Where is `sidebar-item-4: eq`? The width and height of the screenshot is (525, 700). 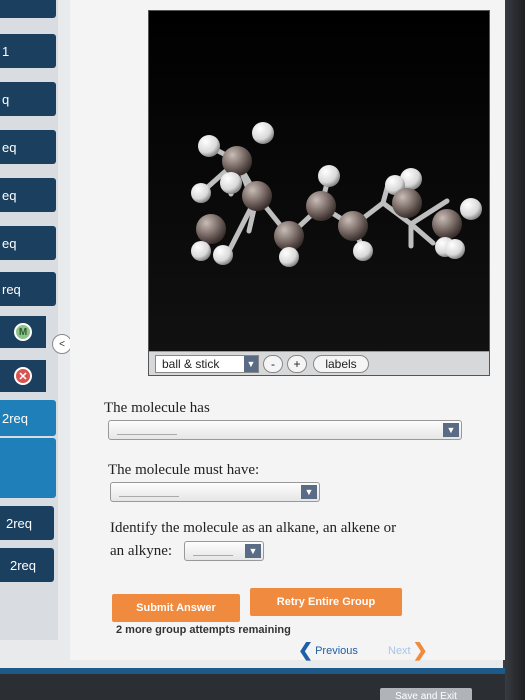
sidebar-item-4: eq is located at coordinates (28, 195).